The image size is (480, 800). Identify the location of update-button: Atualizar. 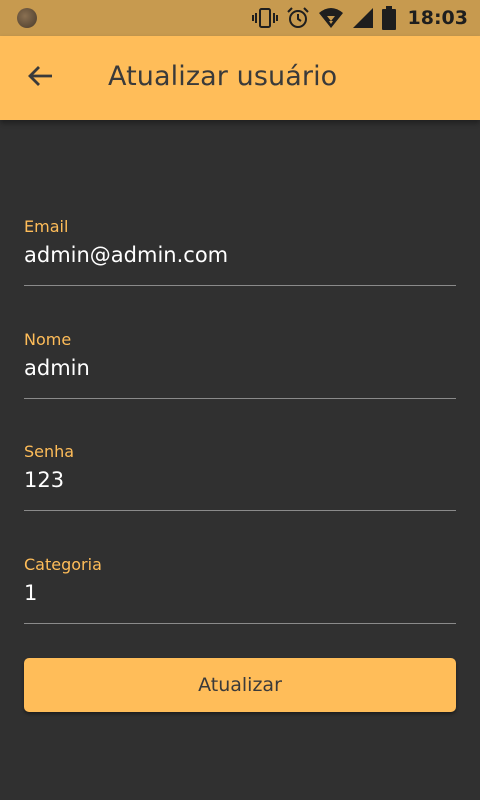
(240, 685).